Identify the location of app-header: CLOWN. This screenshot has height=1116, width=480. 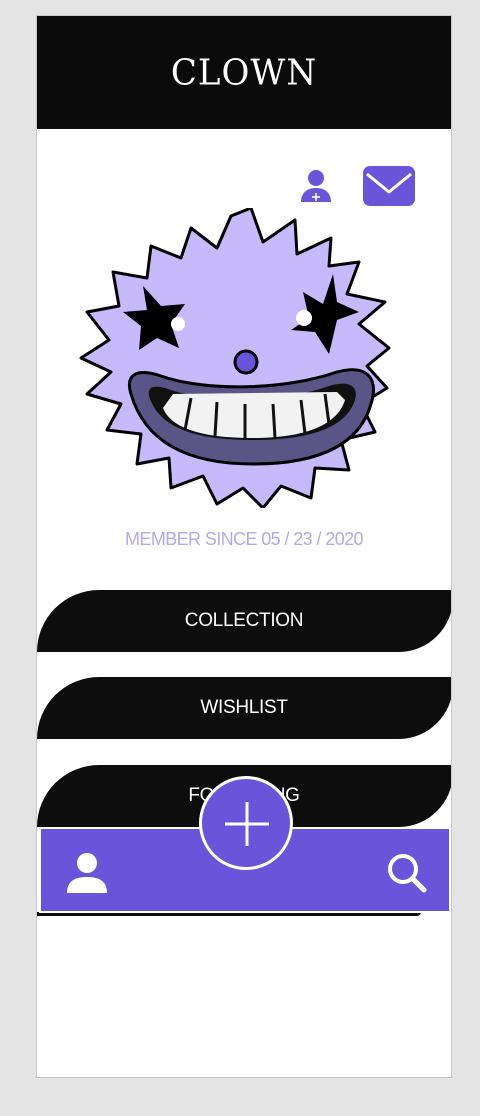
(244, 72).